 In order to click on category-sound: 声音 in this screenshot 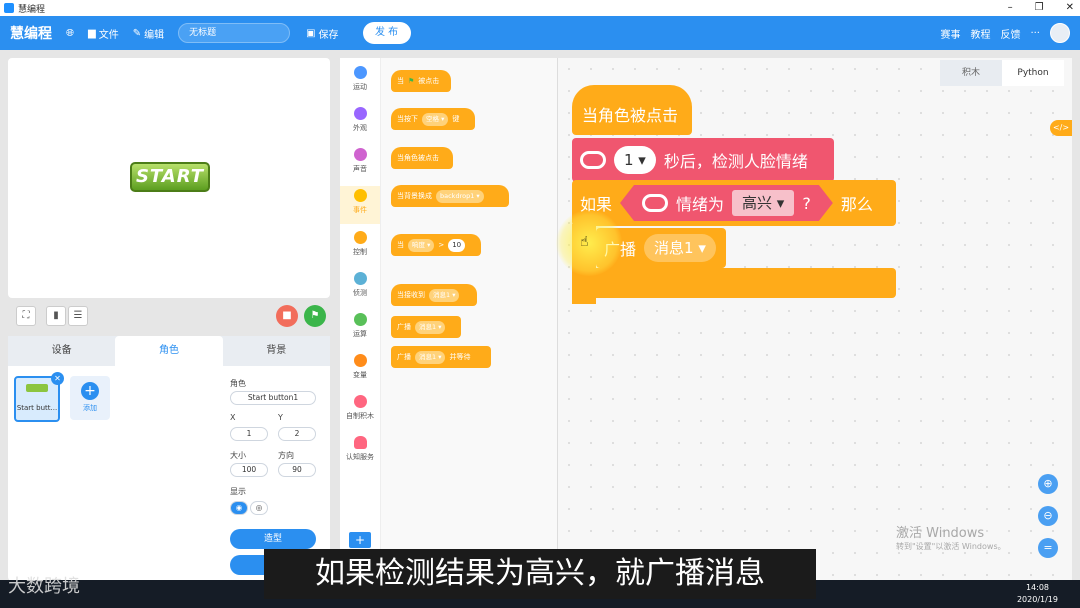, I will do `click(360, 161)`.